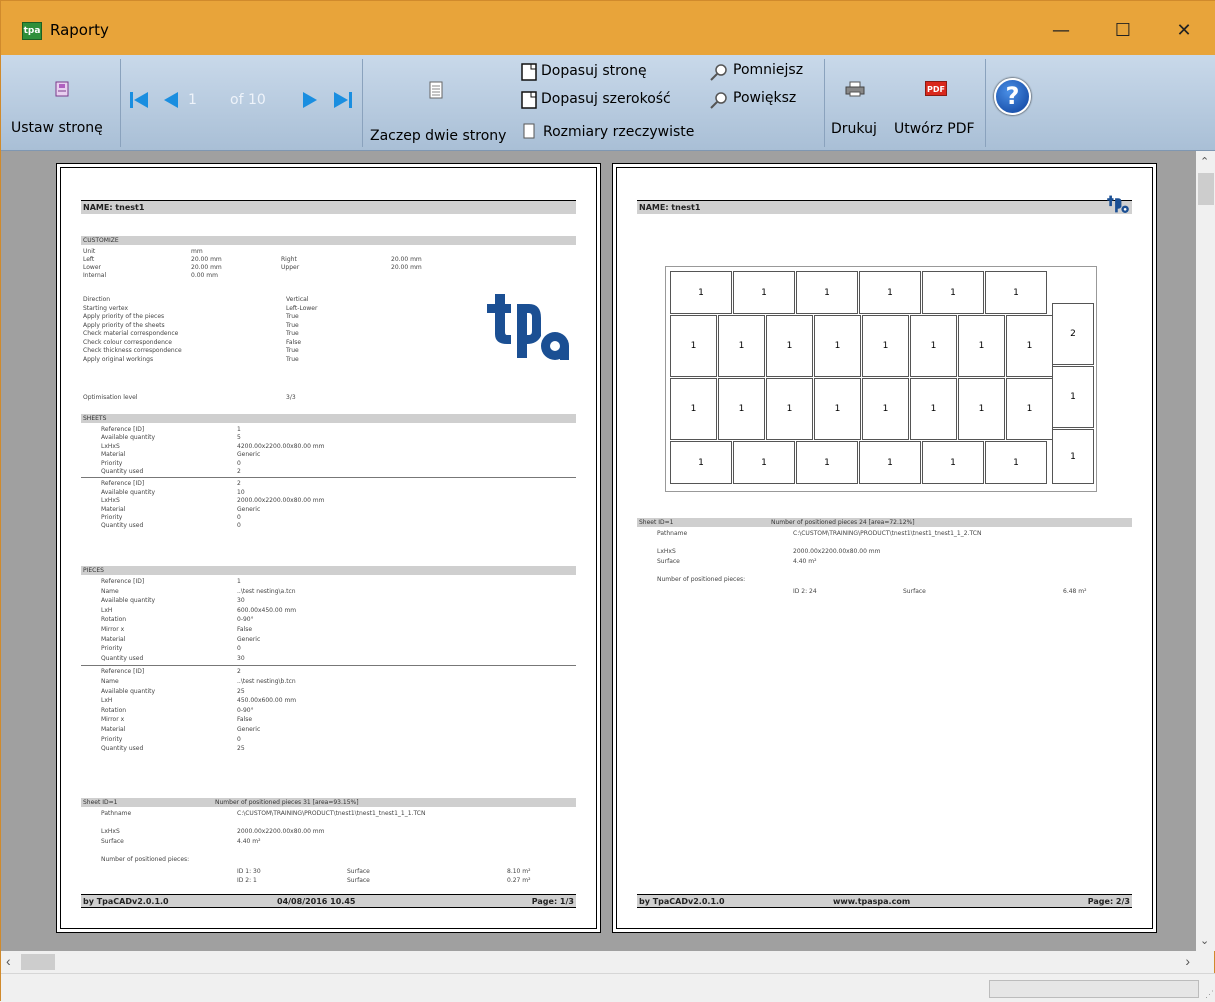 The width and height of the screenshot is (1215, 1002). I want to click on fit-width-button: Dopasuj szerokość, so click(609, 100).